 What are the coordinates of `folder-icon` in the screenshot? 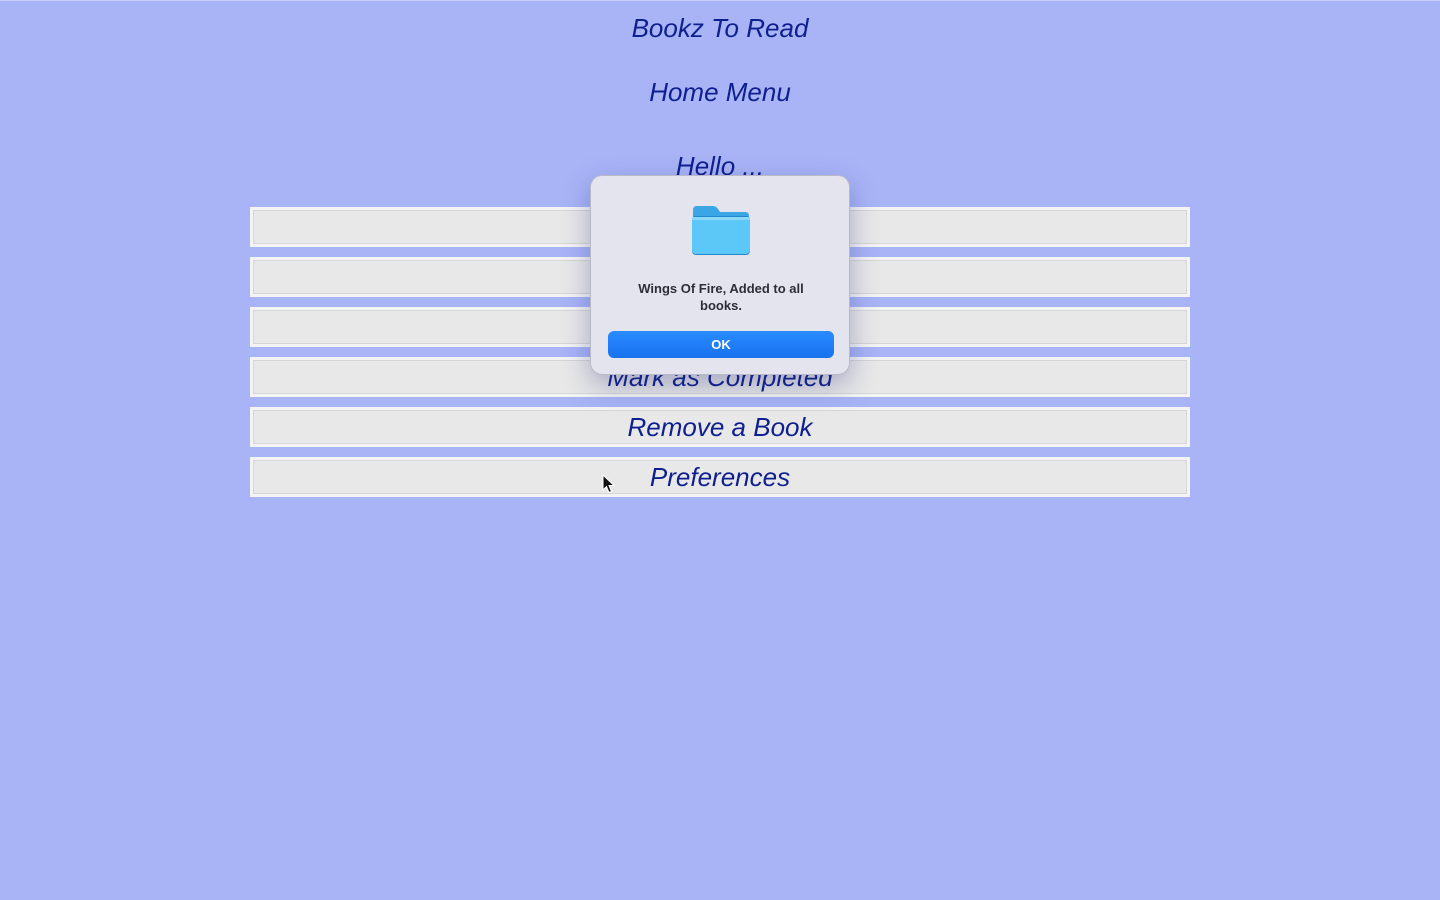 It's located at (721, 230).